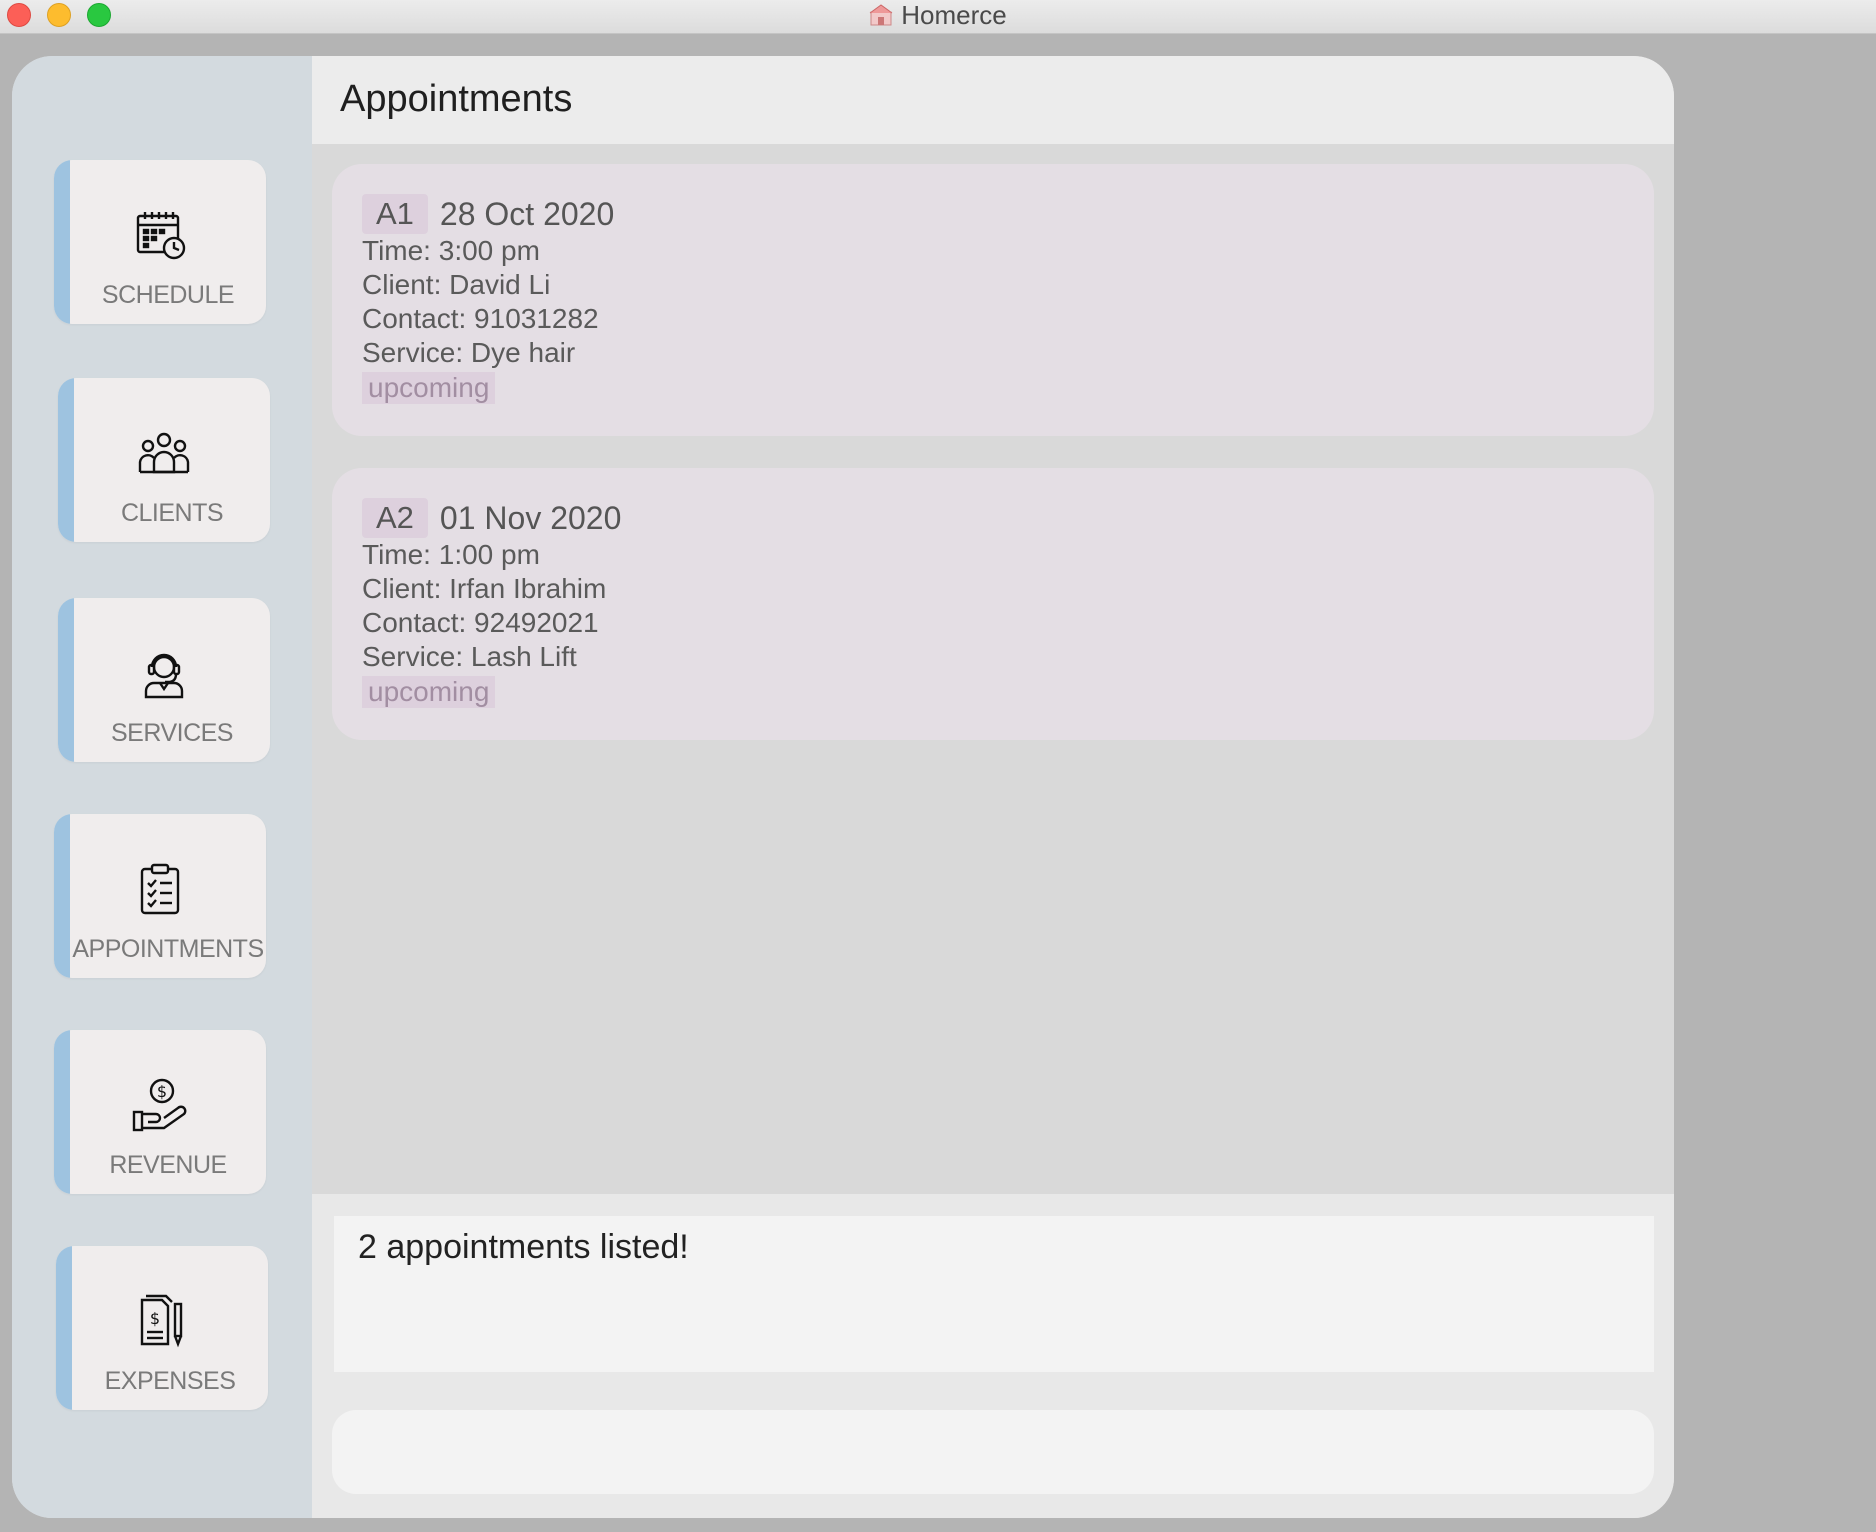 This screenshot has width=1876, height=1532. I want to click on appointment-date: 28 Oct 2020, so click(527, 213).